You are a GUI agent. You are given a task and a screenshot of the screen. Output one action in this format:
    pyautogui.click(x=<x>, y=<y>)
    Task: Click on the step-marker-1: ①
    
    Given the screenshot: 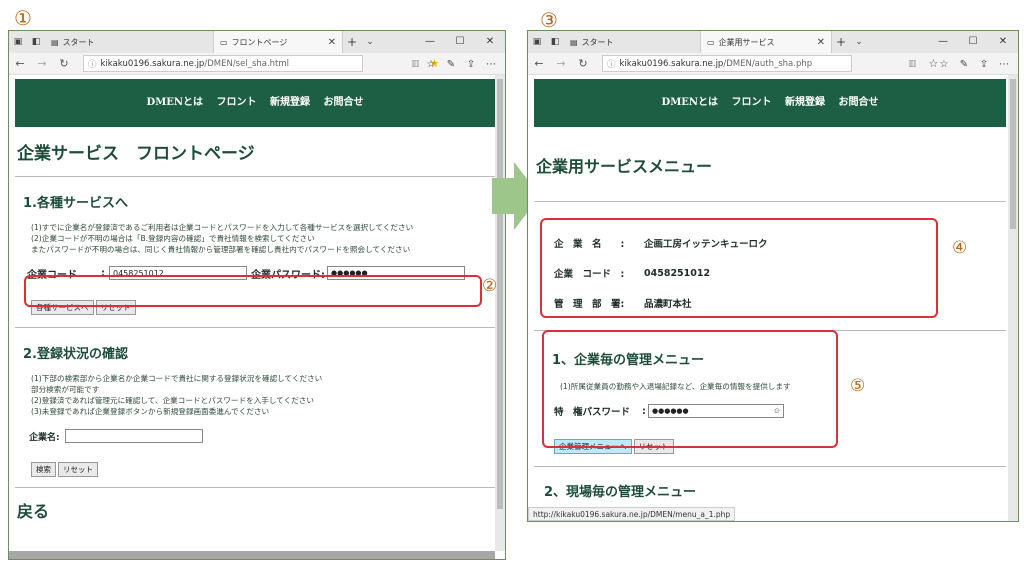 What is the action you would take?
    pyautogui.click(x=23, y=18)
    